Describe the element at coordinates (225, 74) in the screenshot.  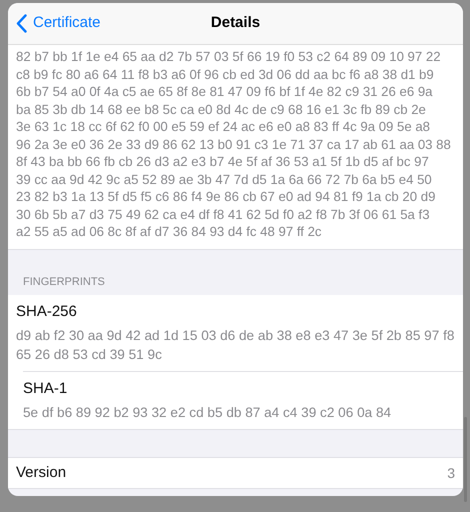
I see `hex-text-line: c8 b9 fc 80 a6 64 11 f8 b3 a6 0f 96 cb ed 3d 06 dd aa bc f6 a8 38 d1 b9` at that location.